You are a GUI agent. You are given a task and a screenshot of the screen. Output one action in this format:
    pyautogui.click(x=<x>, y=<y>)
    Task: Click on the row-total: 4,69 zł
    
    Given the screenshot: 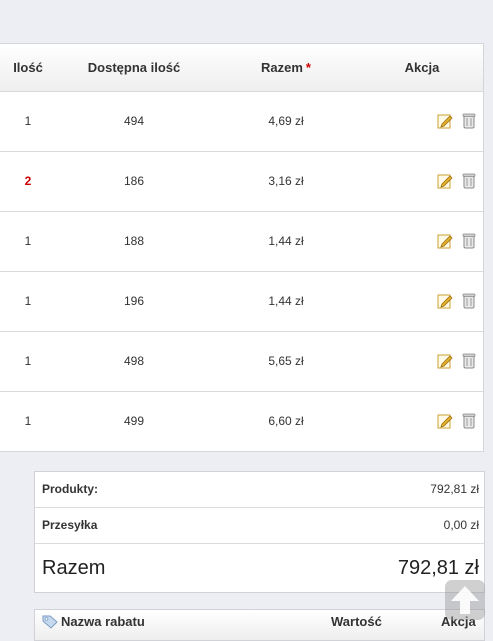 What is the action you would take?
    pyautogui.click(x=286, y=121)
    